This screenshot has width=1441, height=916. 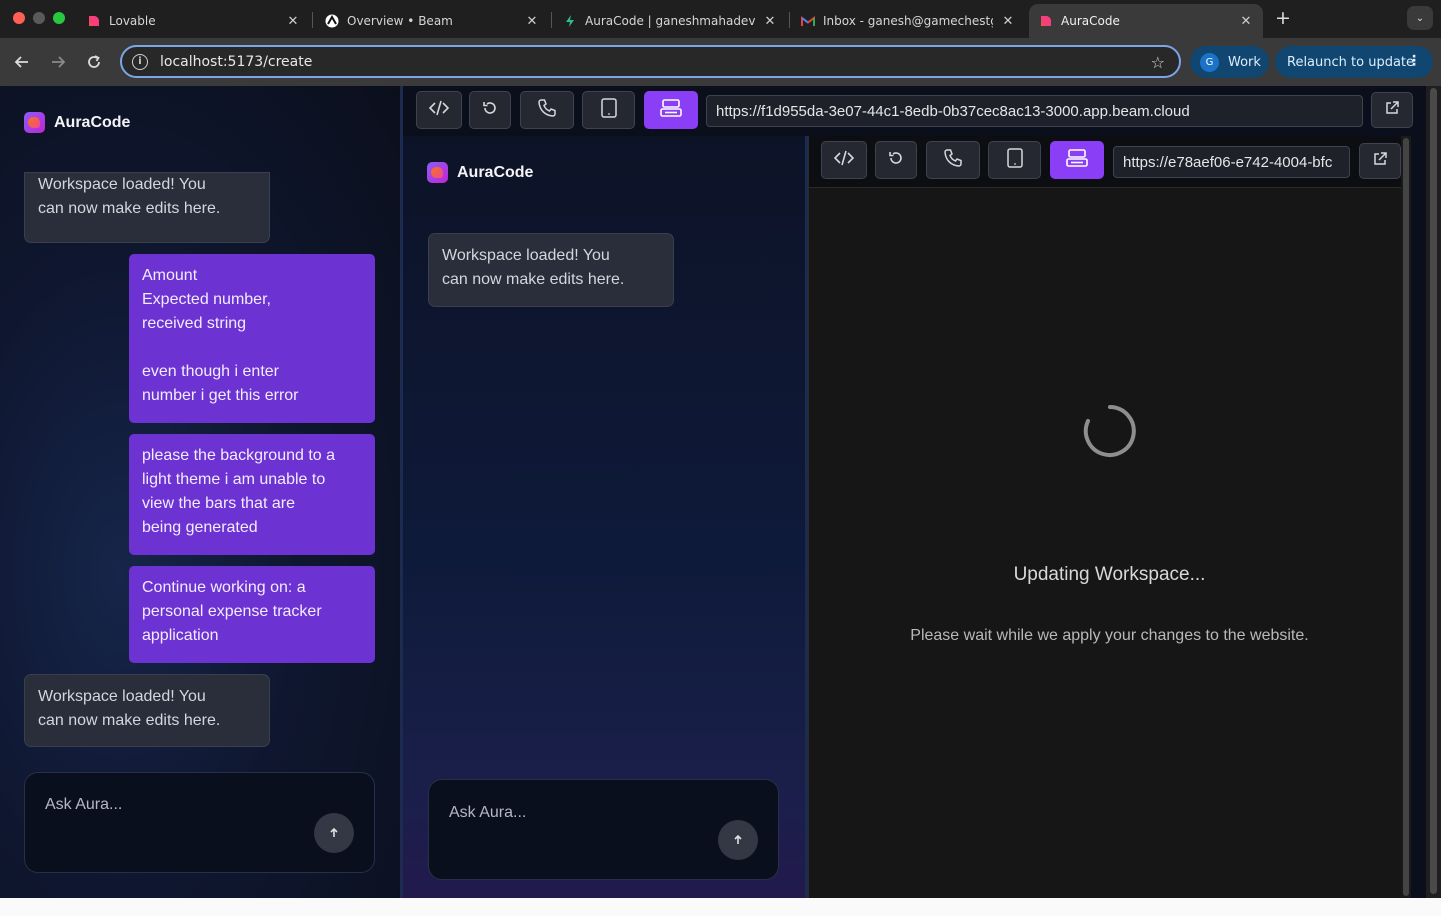 What do you see at coordinates (570, 21) in the screenshot?
I see `bolt-icon` at bounding box center [570, 21].